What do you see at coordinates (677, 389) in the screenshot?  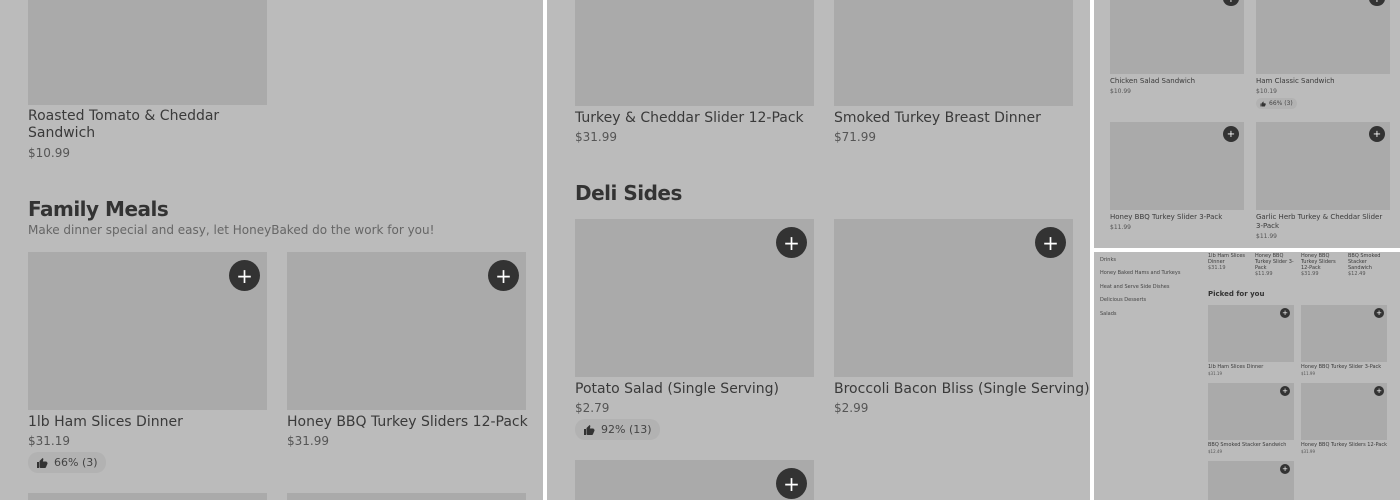 I see `product-name: Potato Salad (Single Serving)` at bounding box center [677, 389].